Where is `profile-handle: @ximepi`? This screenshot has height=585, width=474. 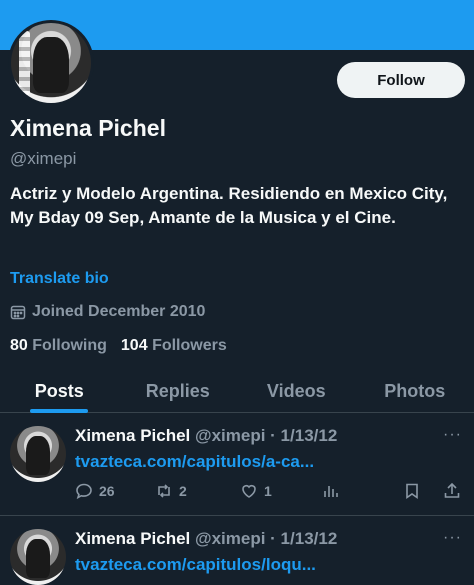 profile-handle: @ximepi is located at coordinates (43, 158).